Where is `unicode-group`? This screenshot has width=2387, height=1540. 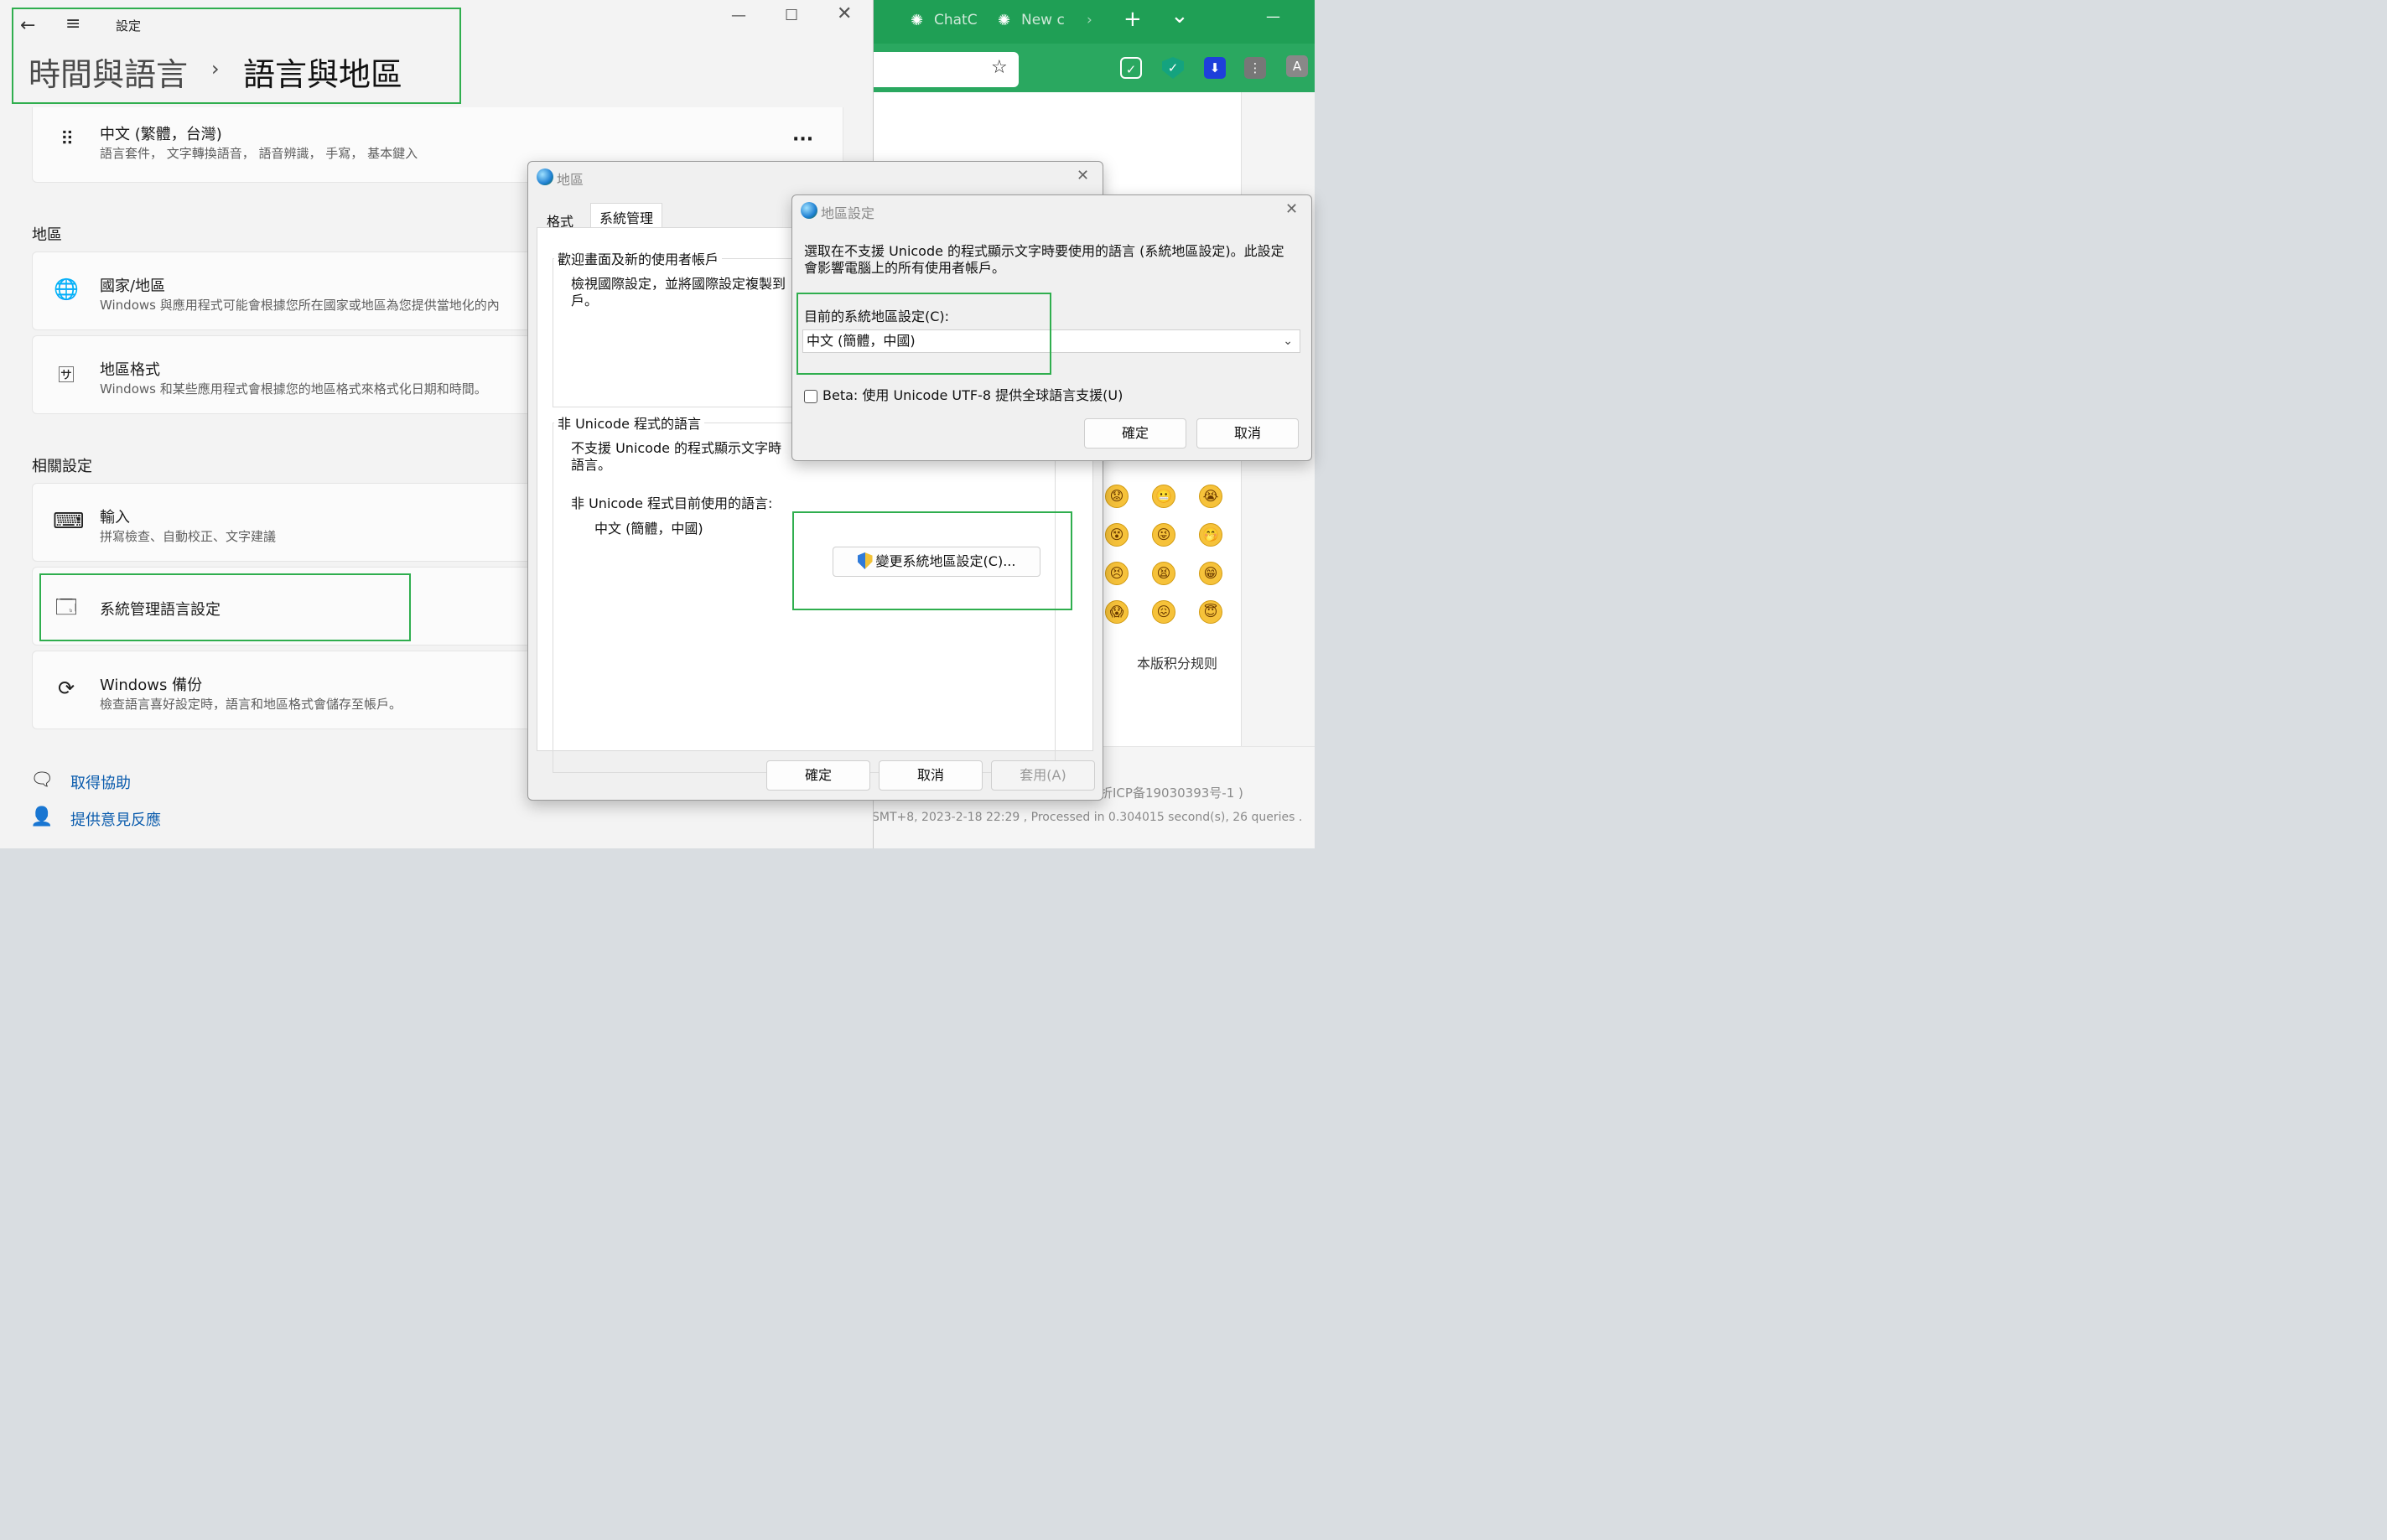 unicode-group is located at coordinates (804, 598).